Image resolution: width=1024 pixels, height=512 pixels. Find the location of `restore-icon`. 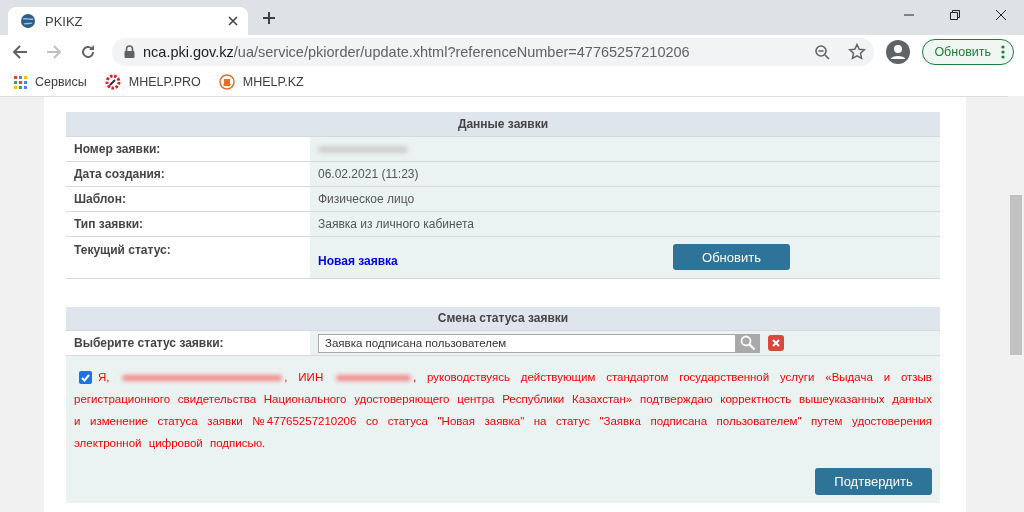

restore-icon is located at coordinates (955, 15).